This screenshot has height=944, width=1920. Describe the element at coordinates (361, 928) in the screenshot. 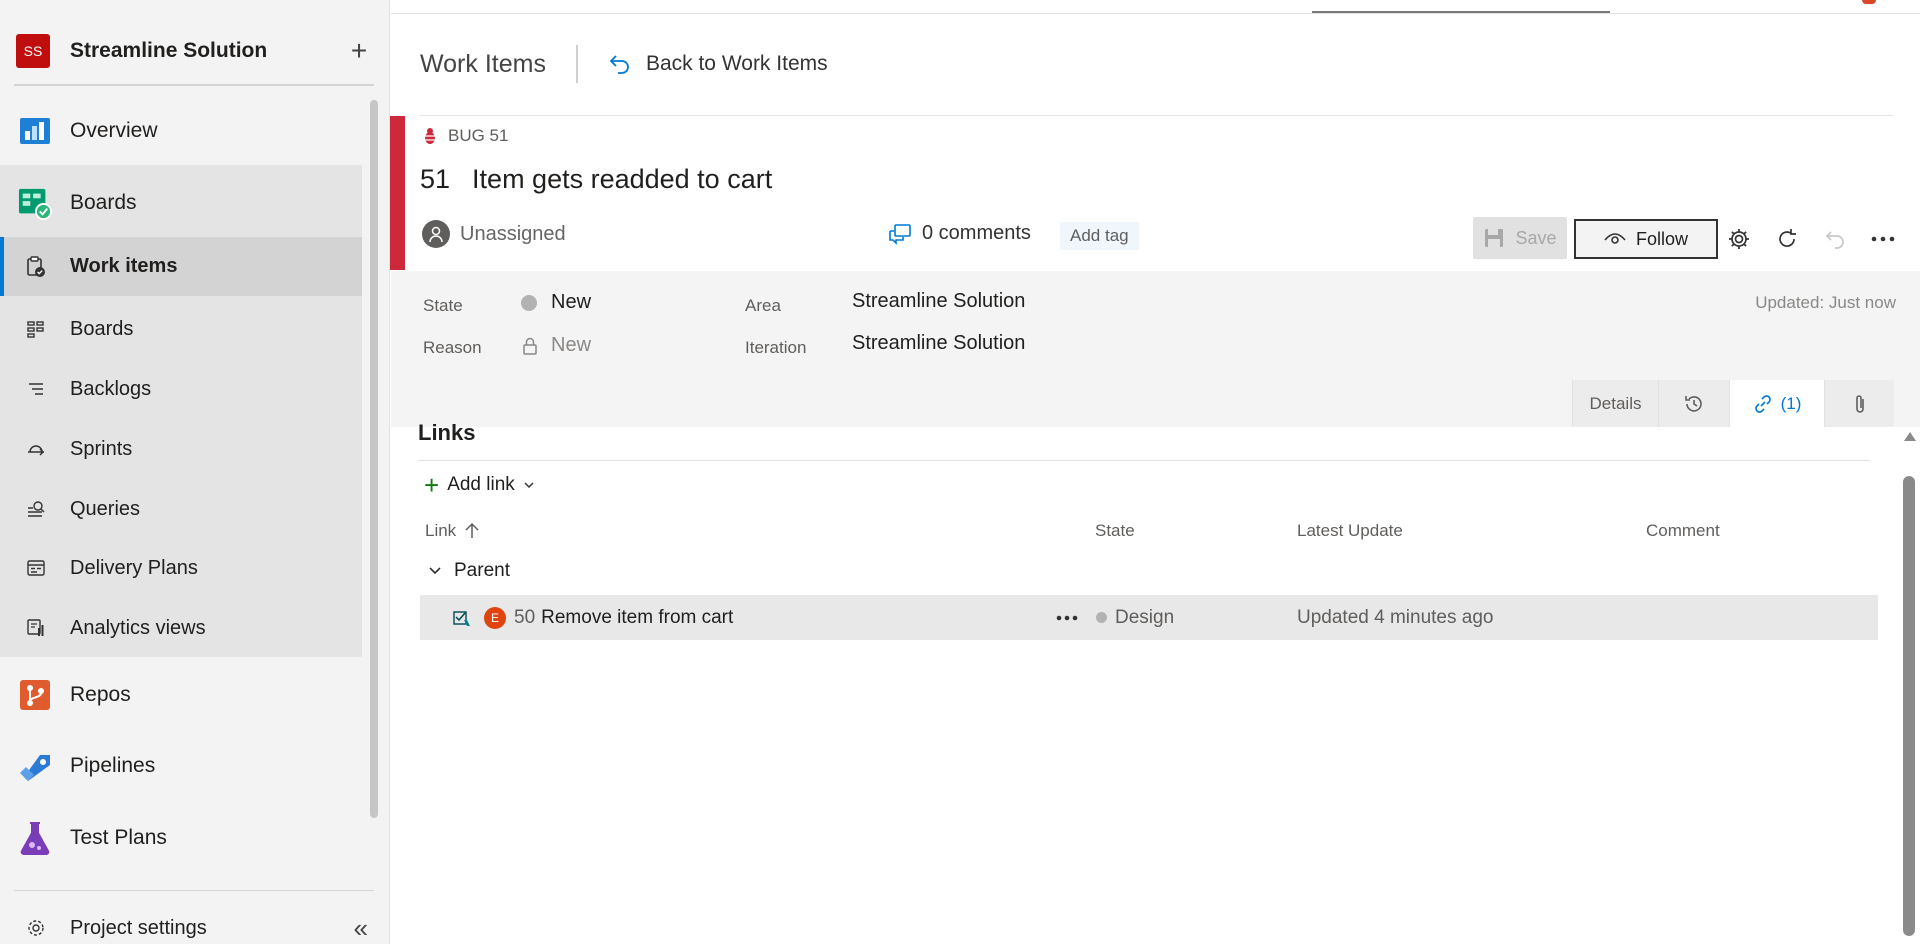

I see `collapse-sidebar-button: «` at that location.